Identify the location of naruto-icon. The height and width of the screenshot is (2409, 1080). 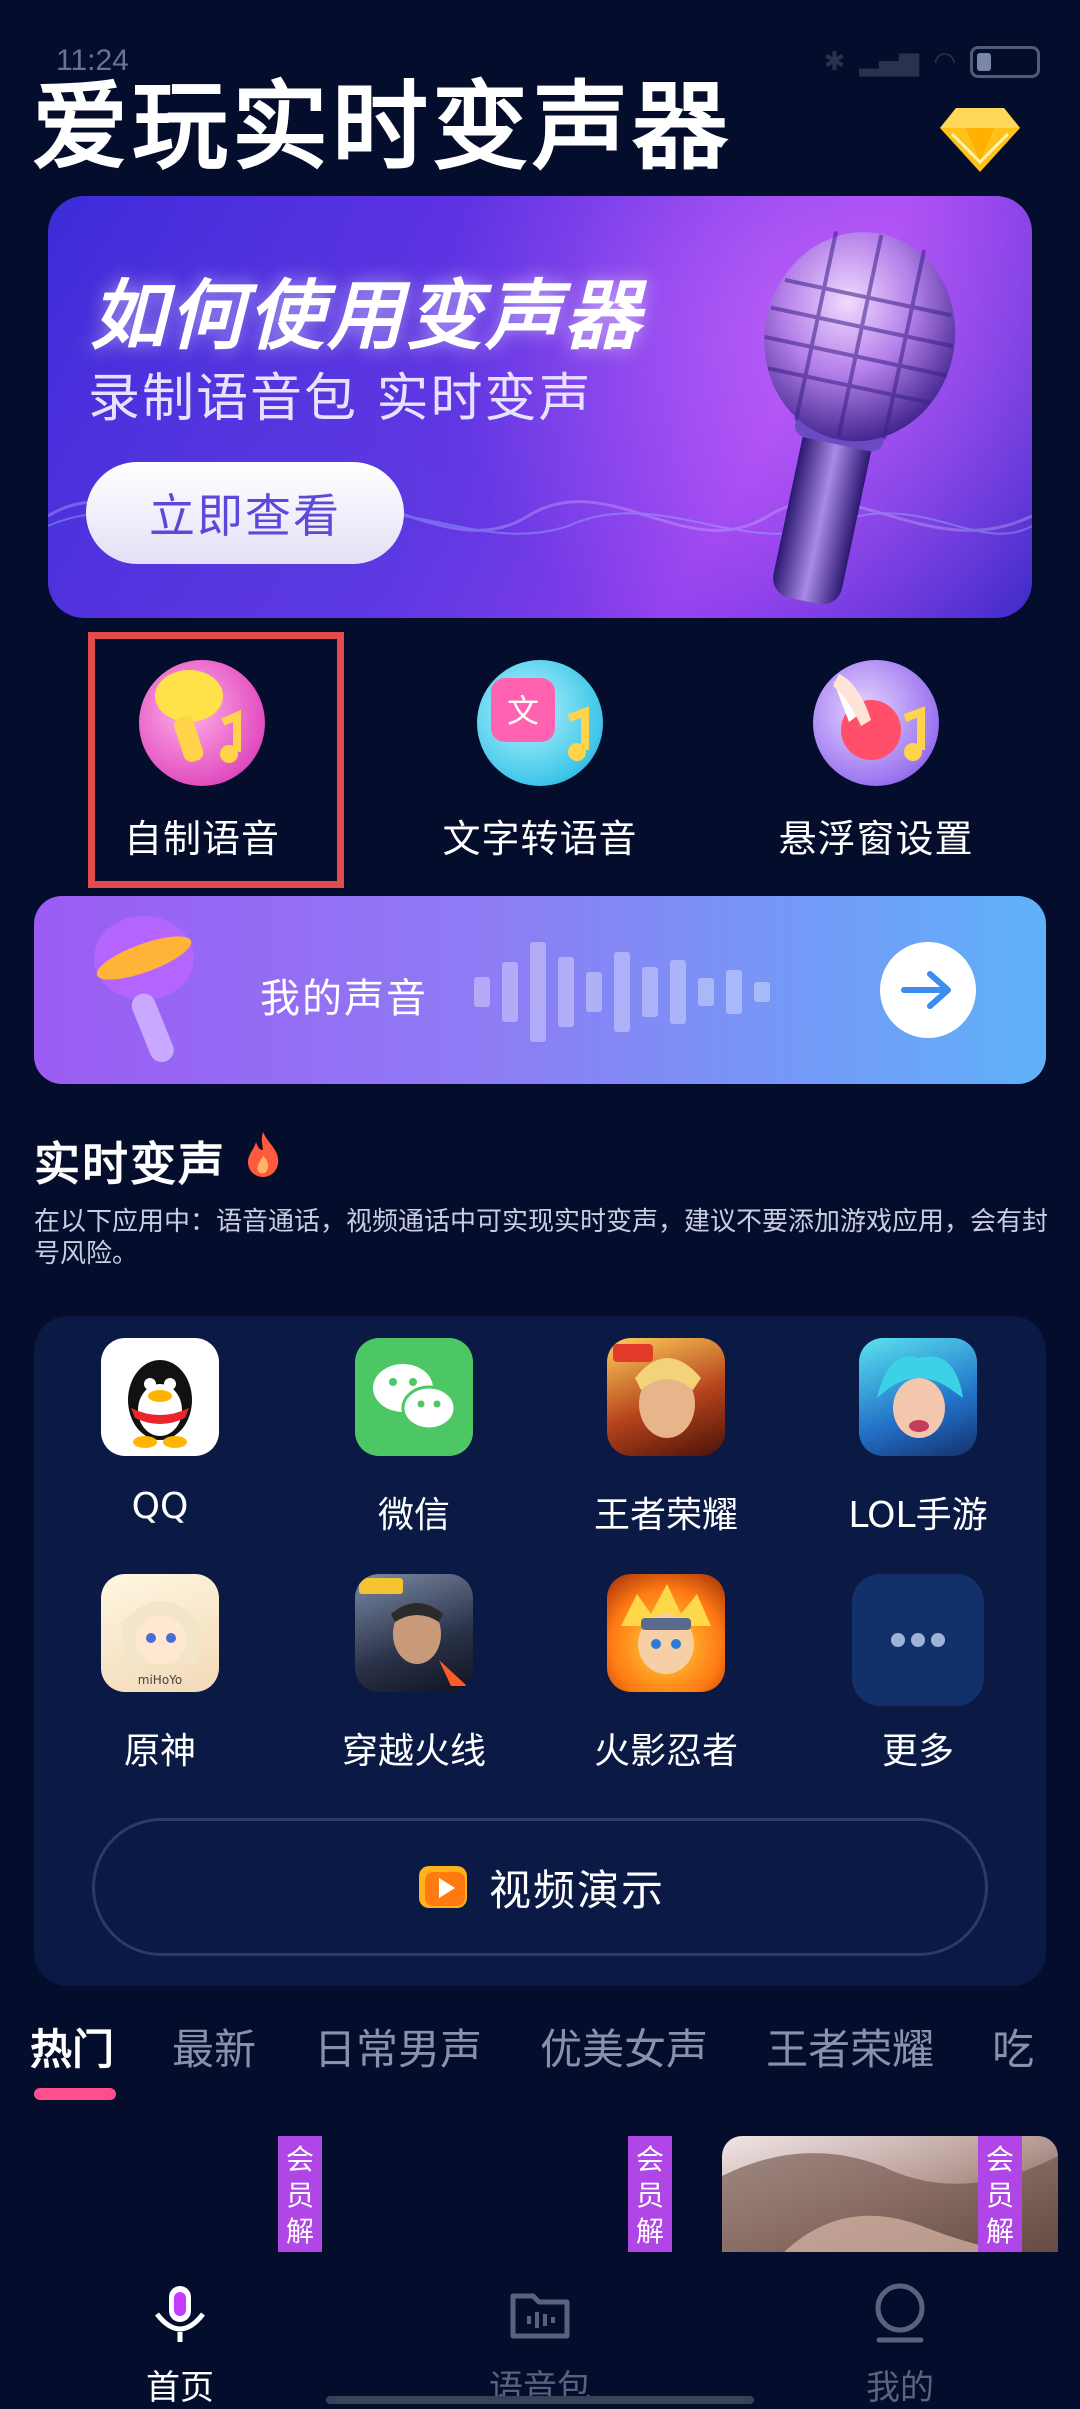
(666, 1633).